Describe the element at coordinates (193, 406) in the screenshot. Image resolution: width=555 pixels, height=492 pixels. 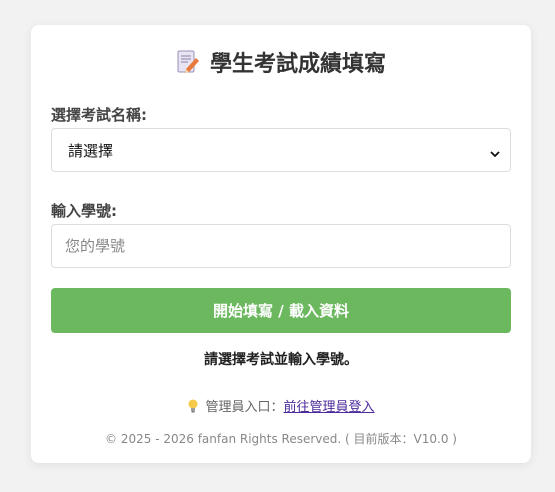
I see `lightbulb-icon` at that location.